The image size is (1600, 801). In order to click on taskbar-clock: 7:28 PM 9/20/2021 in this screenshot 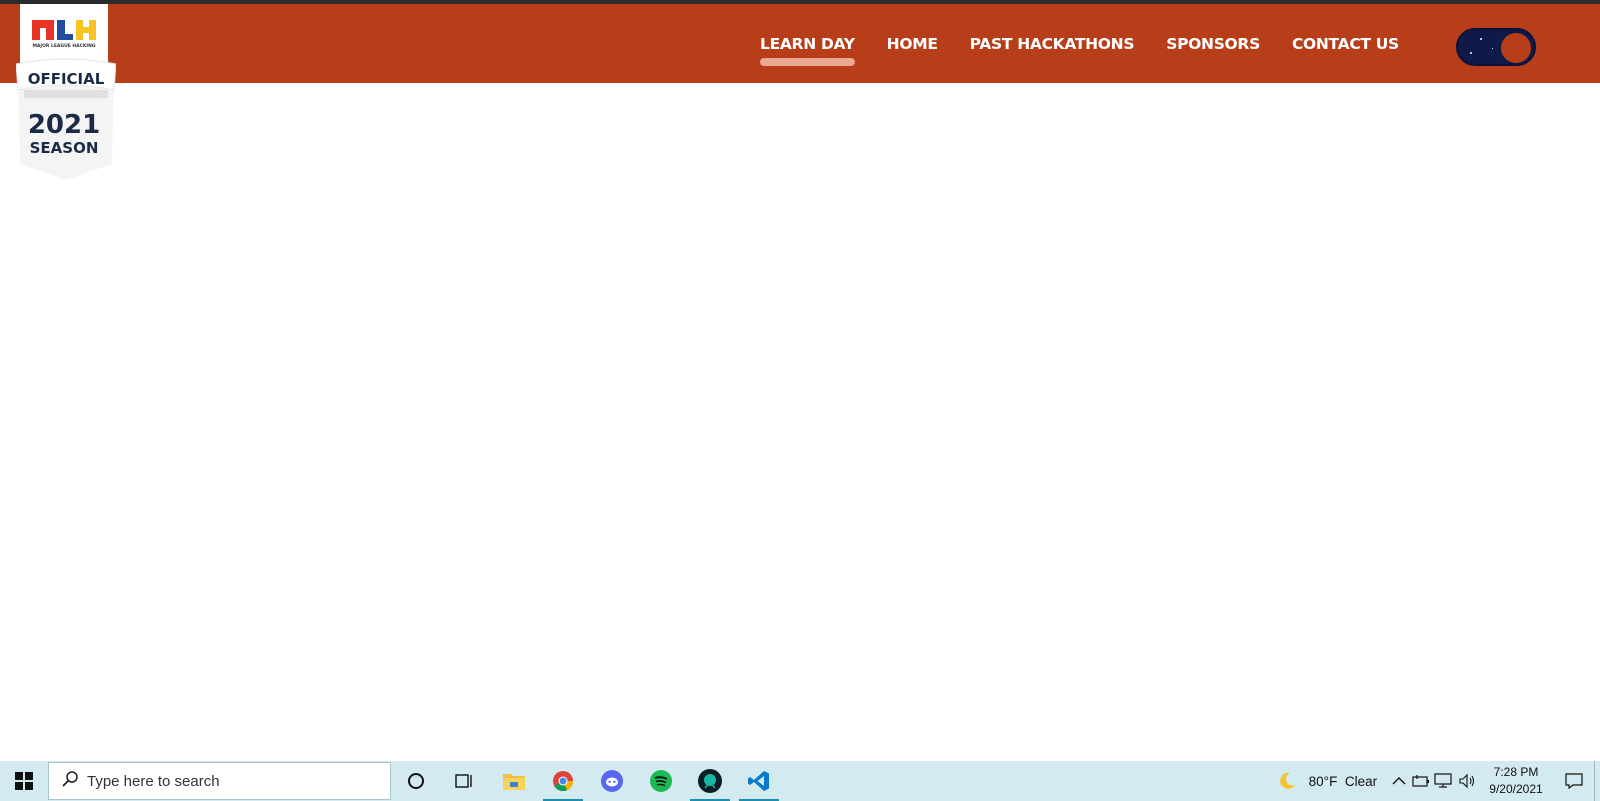, I will do `click(1516, 781)`.